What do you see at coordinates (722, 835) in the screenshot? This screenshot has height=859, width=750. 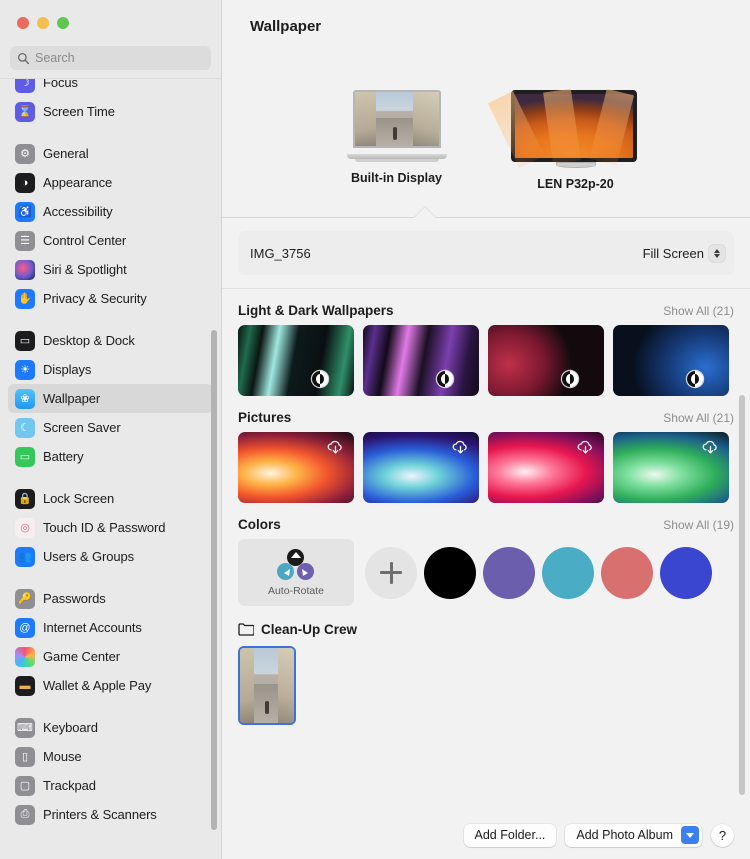 I see `help-button: ?` at bounding box center [722, 835].